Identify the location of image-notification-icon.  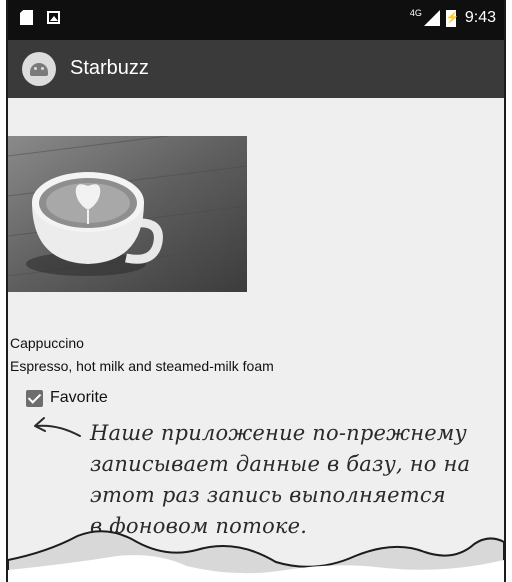
(53, 17).